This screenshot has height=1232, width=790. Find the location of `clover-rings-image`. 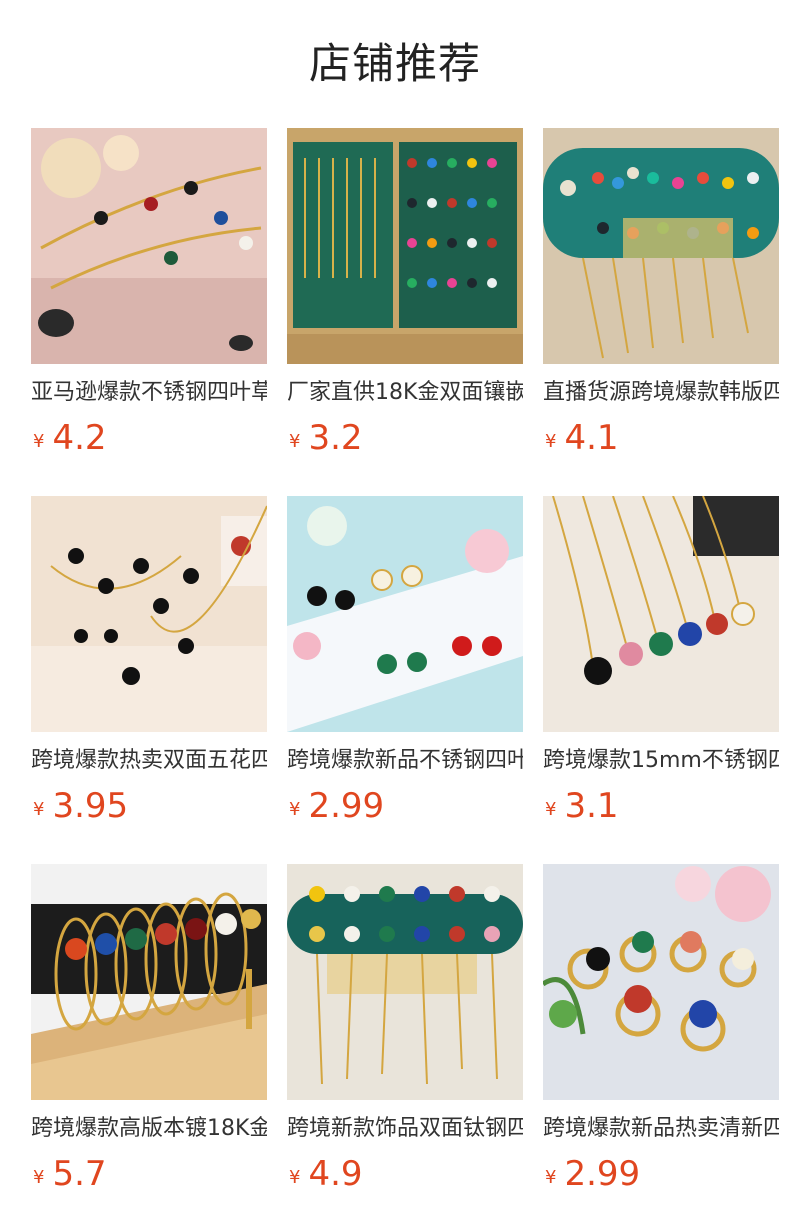

clover-rings-image is located at coordinates (661, 982).